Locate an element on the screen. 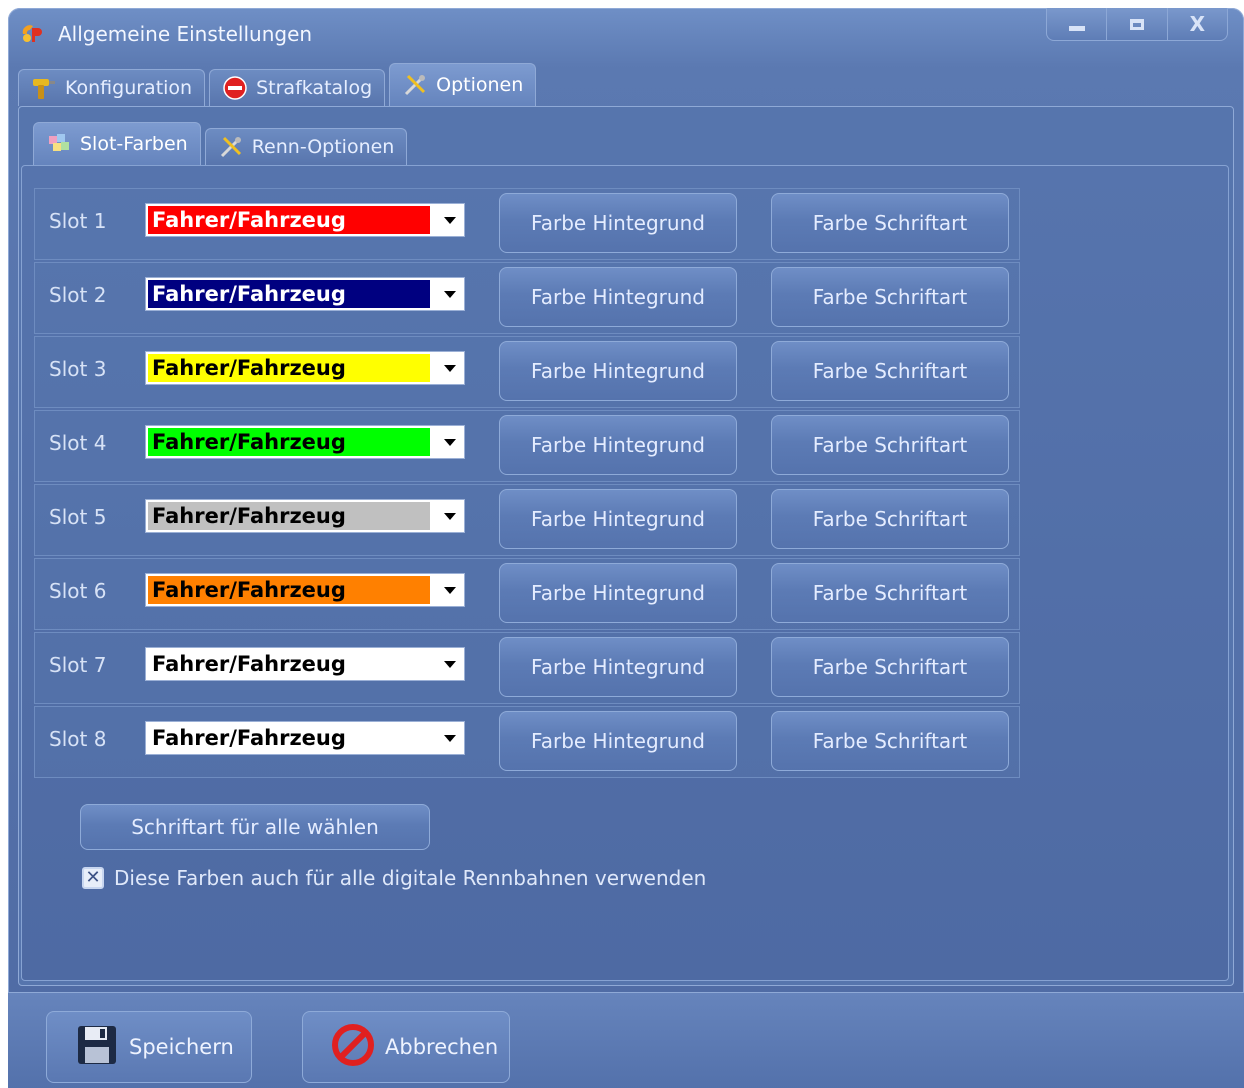 The height and width of the screenshot is (1088, 1244). main-tabs: Konfiguration Strafkatalog Optionen is located at coordinates (279, 84).